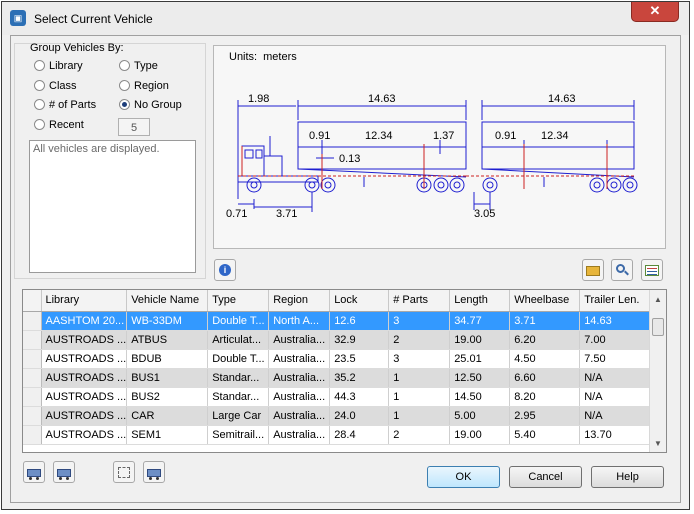 The image size is (694, 514). Describe the element at coordinates (359, 359) in the screenshot. I see `cell: 23.5` at that location.